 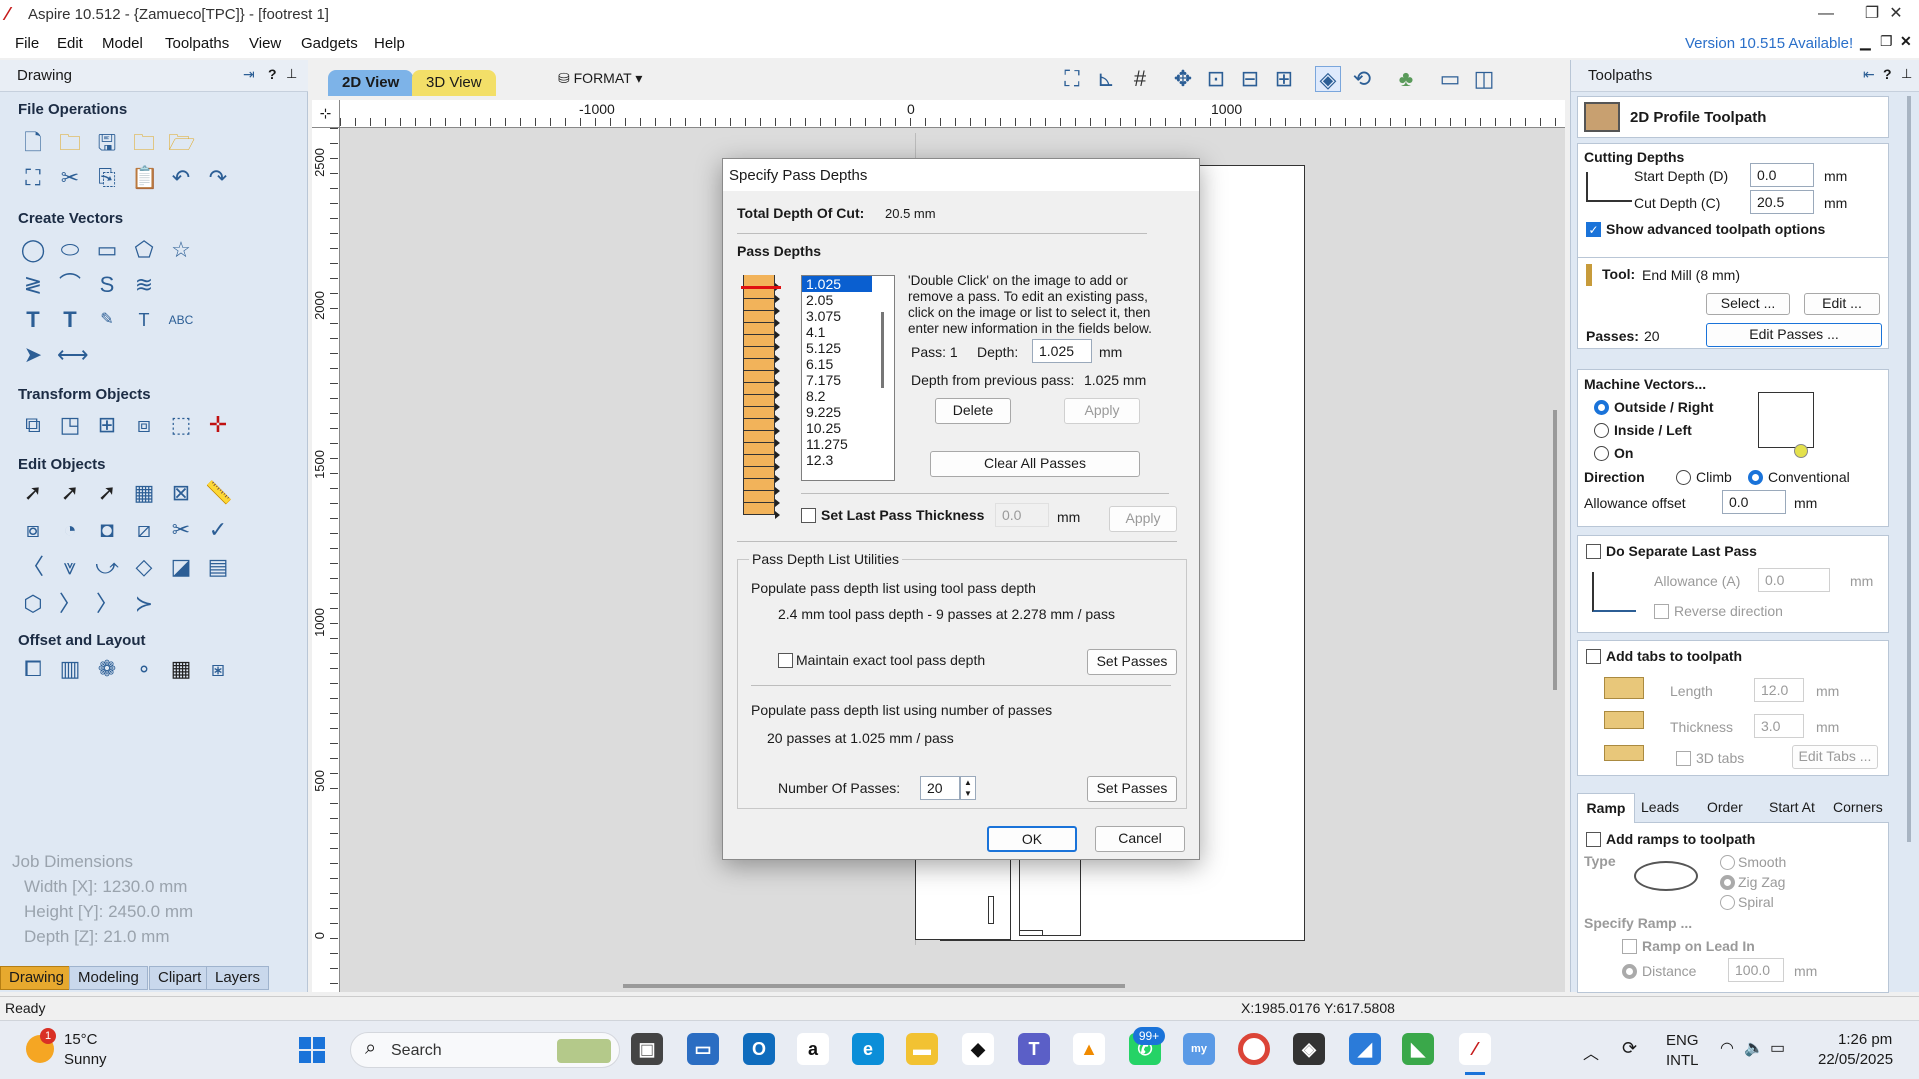 What do you see at coordinates (882, 350) in the screenshot?
I see `list-scrollbar` at bounding box center [882, 350].